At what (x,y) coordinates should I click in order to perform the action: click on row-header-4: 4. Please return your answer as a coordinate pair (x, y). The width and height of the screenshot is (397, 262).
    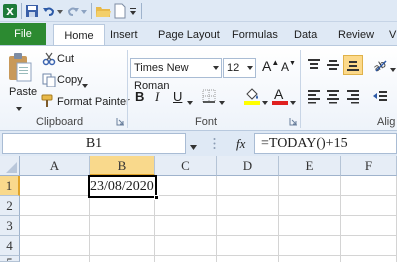
    Looking at the image, I should click on (10, 246).